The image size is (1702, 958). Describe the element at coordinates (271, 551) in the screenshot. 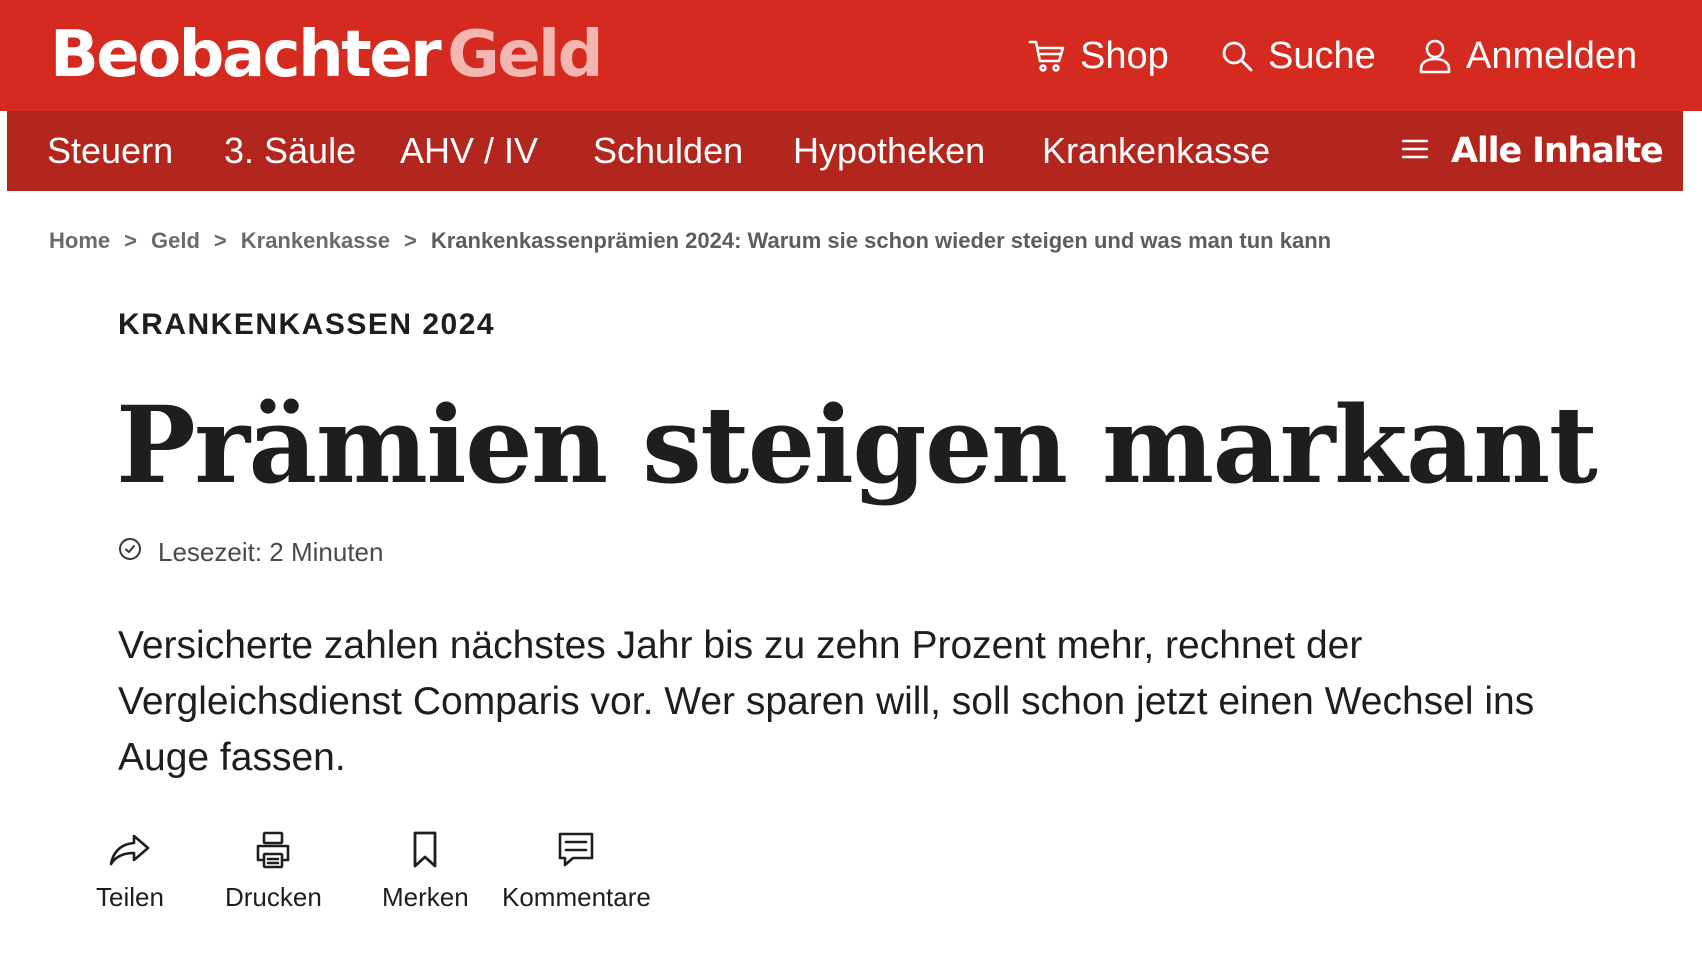

I see `reading-time-label: Lesezeit: 2 Minuten` at that location.